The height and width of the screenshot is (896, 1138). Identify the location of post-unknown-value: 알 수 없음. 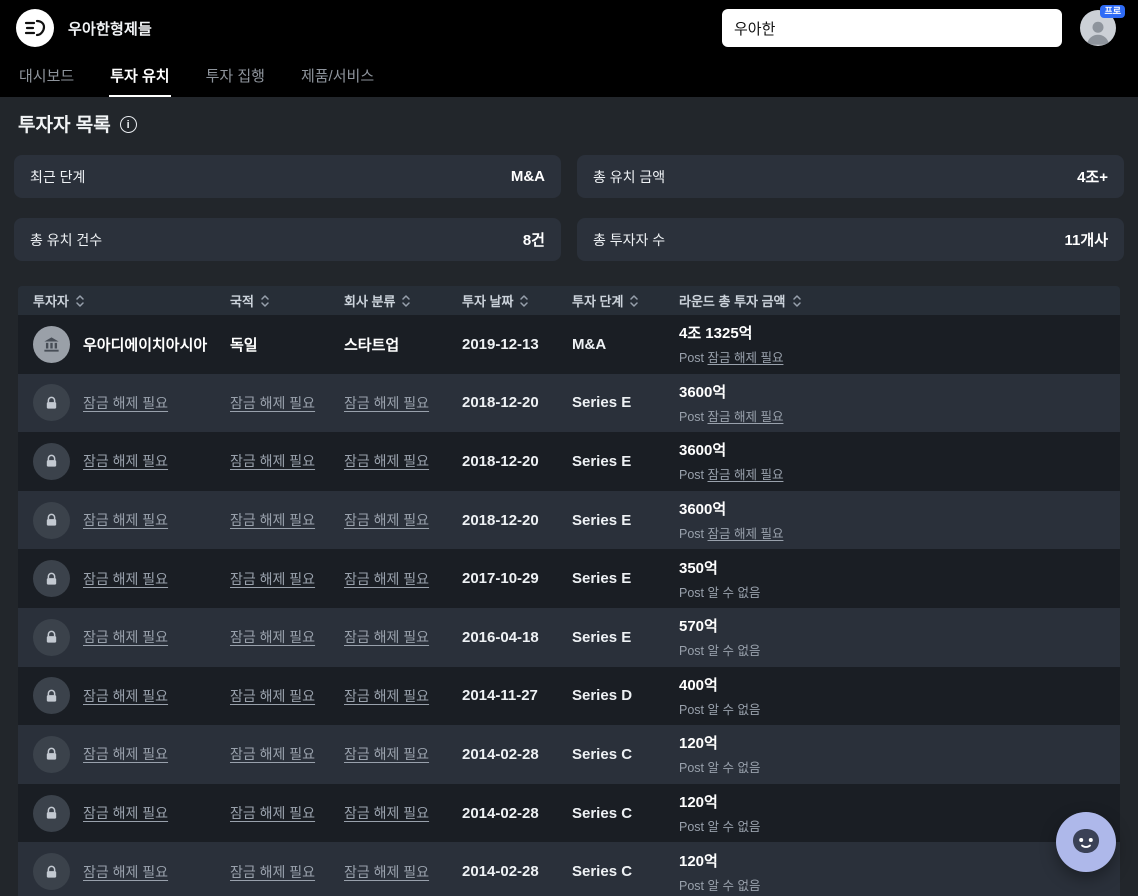
(734, 709).